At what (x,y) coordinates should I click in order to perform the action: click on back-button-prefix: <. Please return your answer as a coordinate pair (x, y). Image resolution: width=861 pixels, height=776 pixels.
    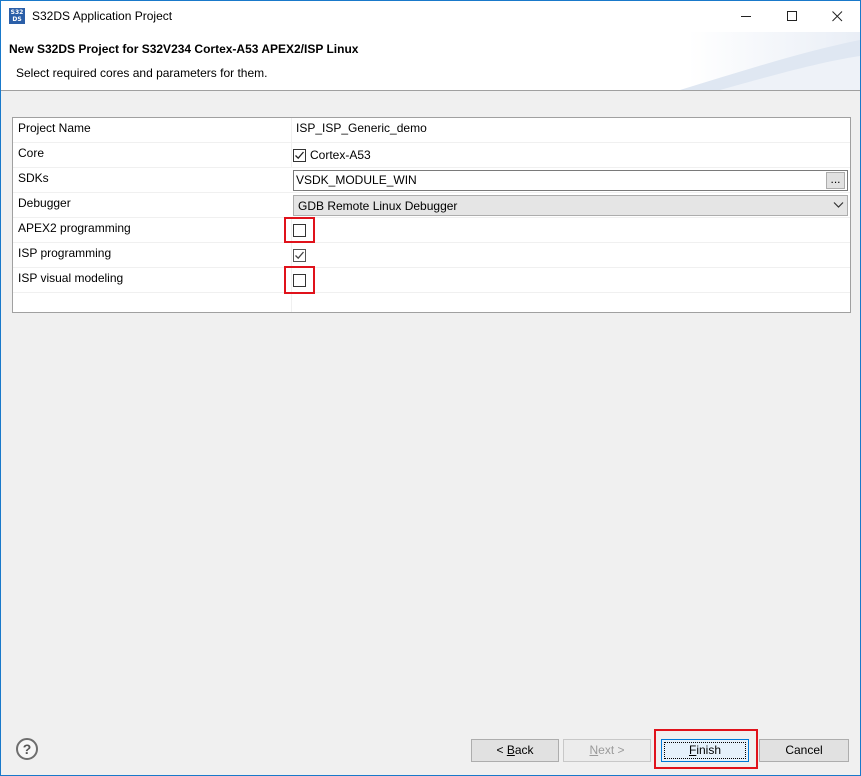
    Looking at the image, I should click on (501, 750).